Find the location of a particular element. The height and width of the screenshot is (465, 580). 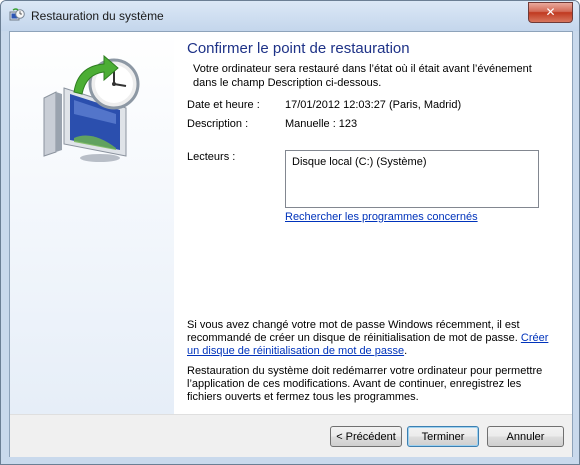

description-value: Manuelle : 123 is located at coordinates (321, 124).